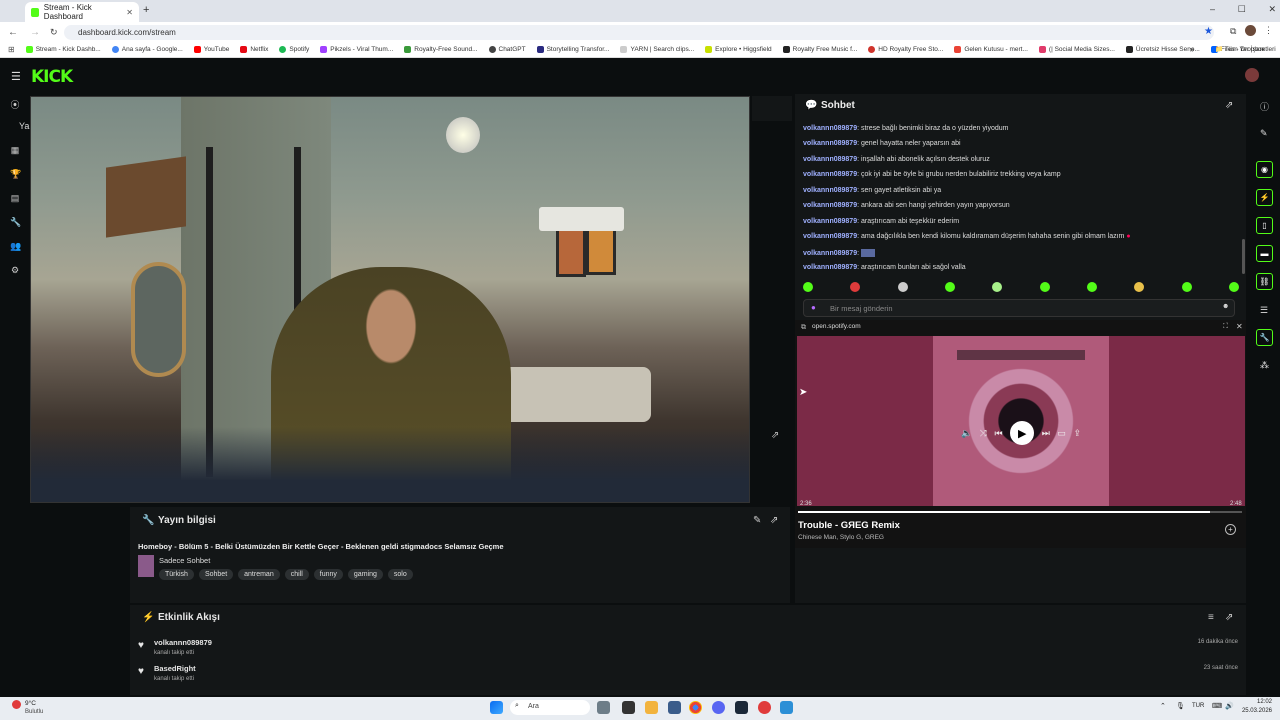 This screenshot has width=1280, height=720. Describe the element at coordinates (1225, 327) in the screenshot. I see `expand-icon: ⛶` at that location.